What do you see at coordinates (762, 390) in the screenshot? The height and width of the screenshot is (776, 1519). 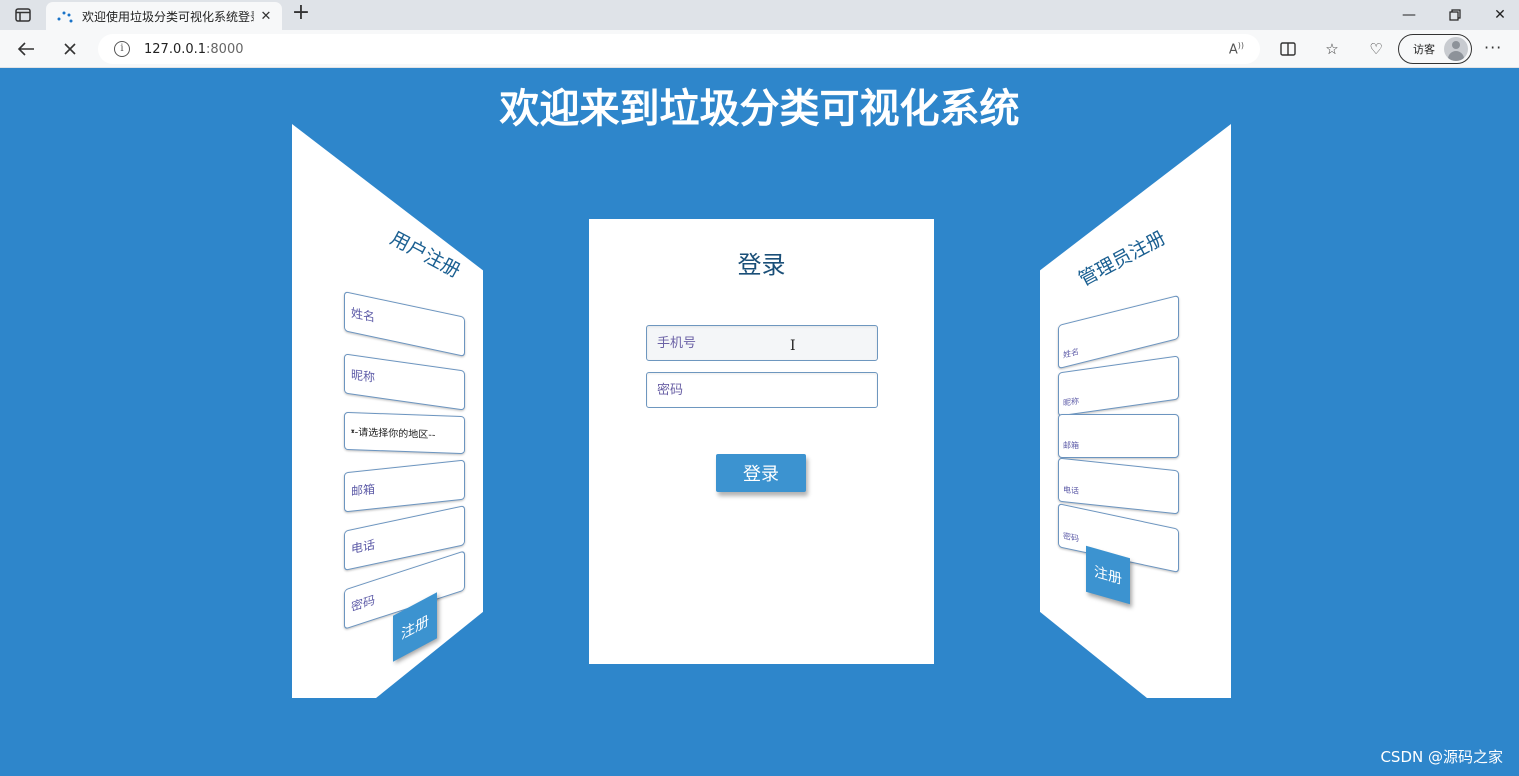 I see `password-input` at bounding box center [762, 390].